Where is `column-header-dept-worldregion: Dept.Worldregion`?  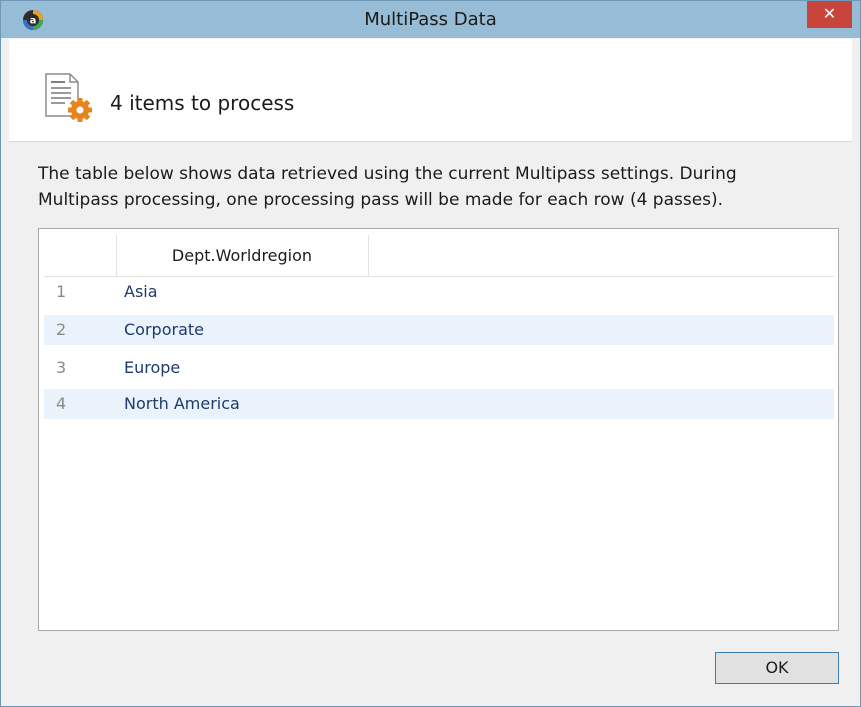
column-header-dept-worldregion: Dept.Worldregion is located at coordinates (242, 255).